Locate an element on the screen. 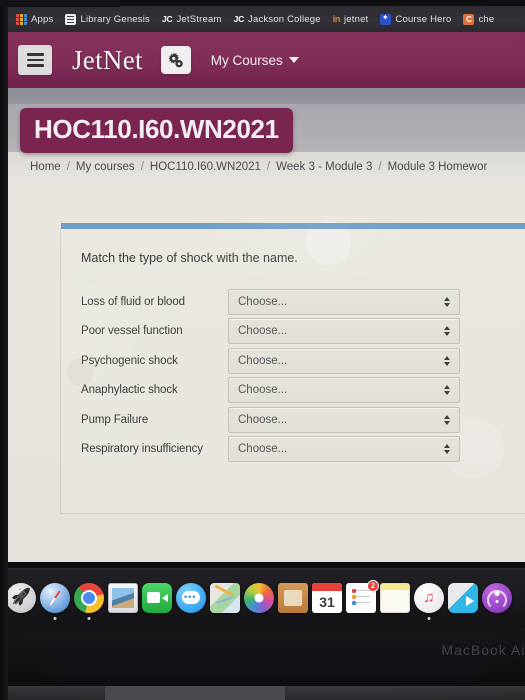 This screenshot has width=525, height=700. bookmark-che: che is located at coordinates (479, 19).